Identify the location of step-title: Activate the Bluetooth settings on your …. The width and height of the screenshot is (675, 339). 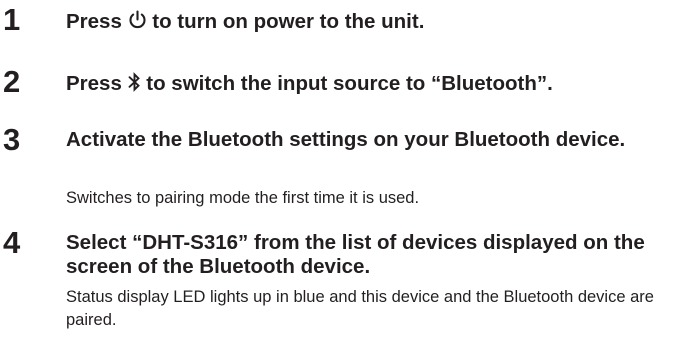
(346, 139).